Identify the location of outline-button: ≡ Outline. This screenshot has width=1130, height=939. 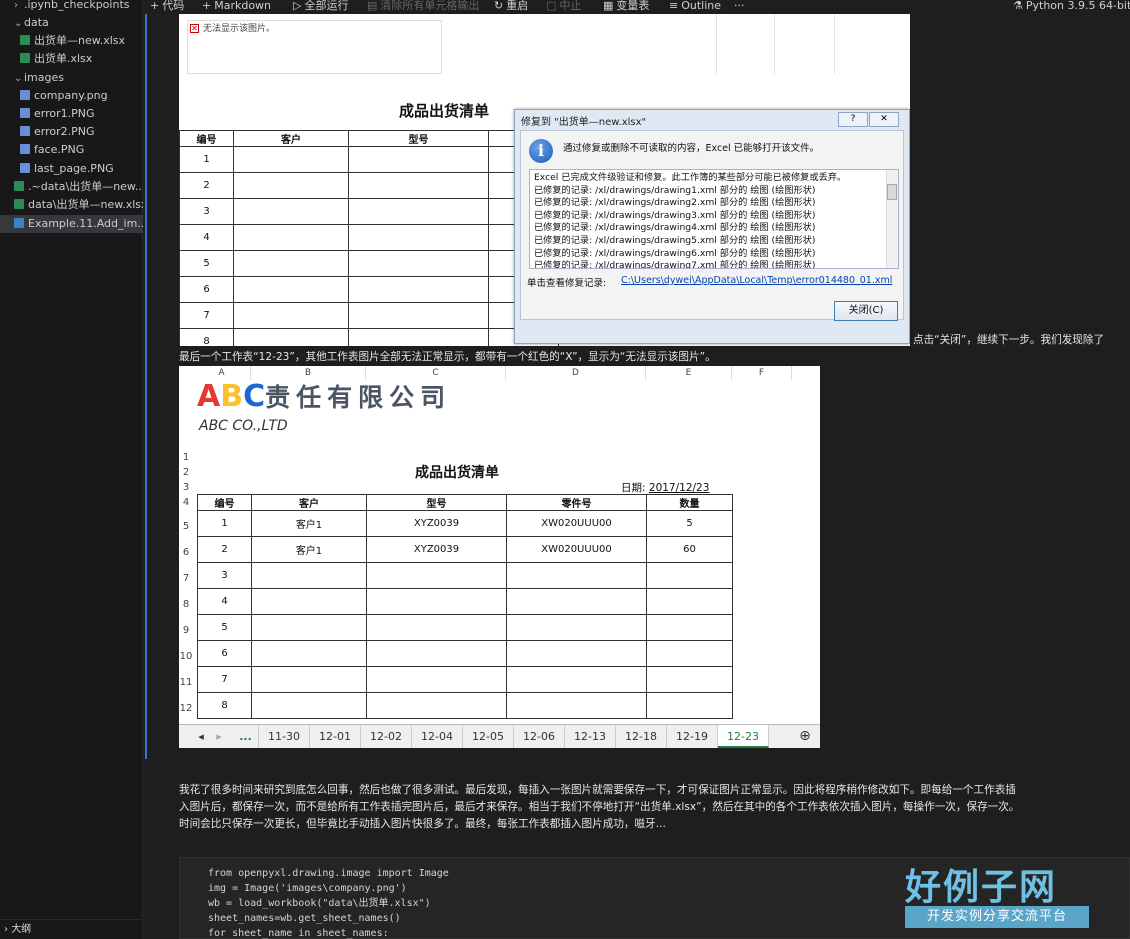
(695, 7).